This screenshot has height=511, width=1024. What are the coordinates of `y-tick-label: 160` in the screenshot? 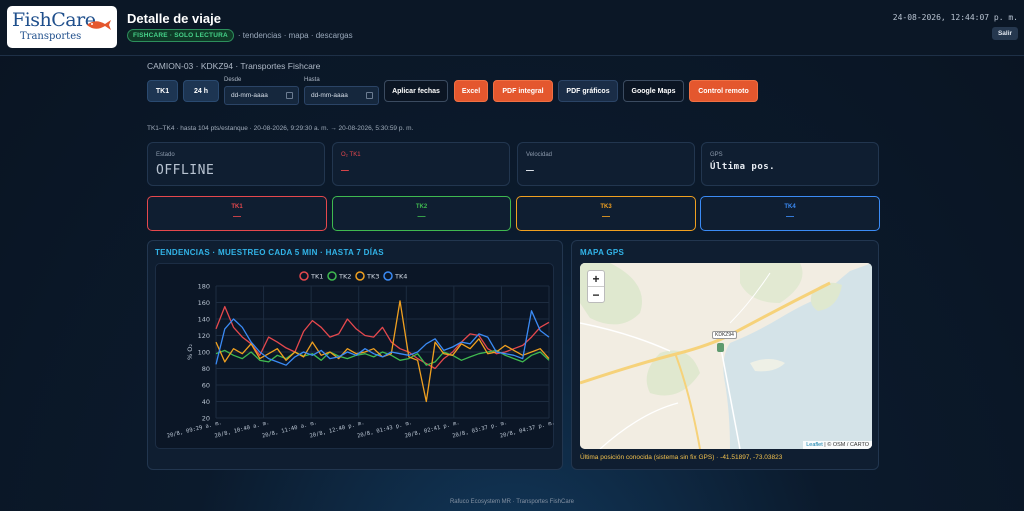 It's located at (204, 303).